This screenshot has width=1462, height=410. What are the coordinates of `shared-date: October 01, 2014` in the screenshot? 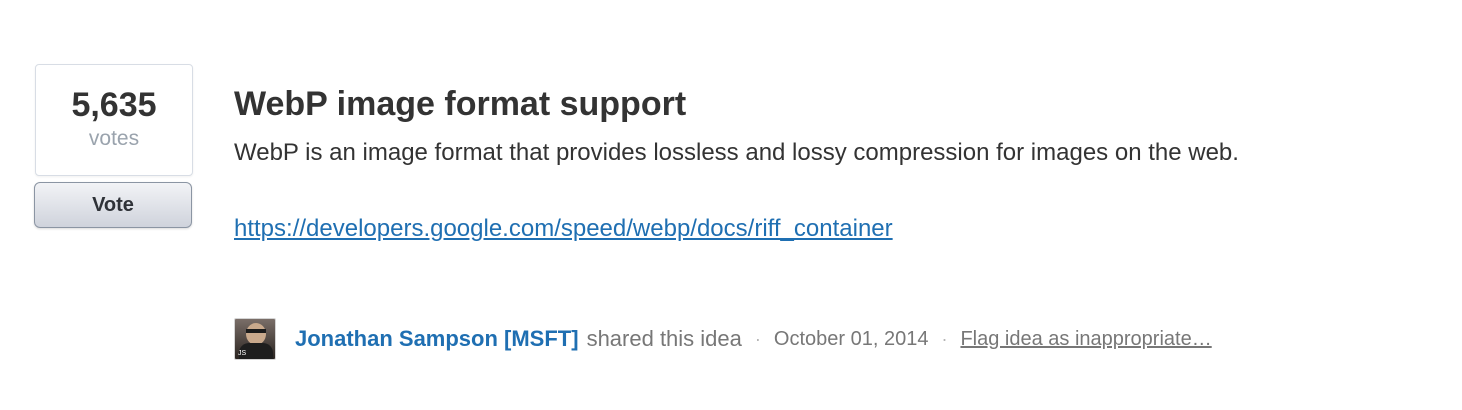 It's located at (851, 338).